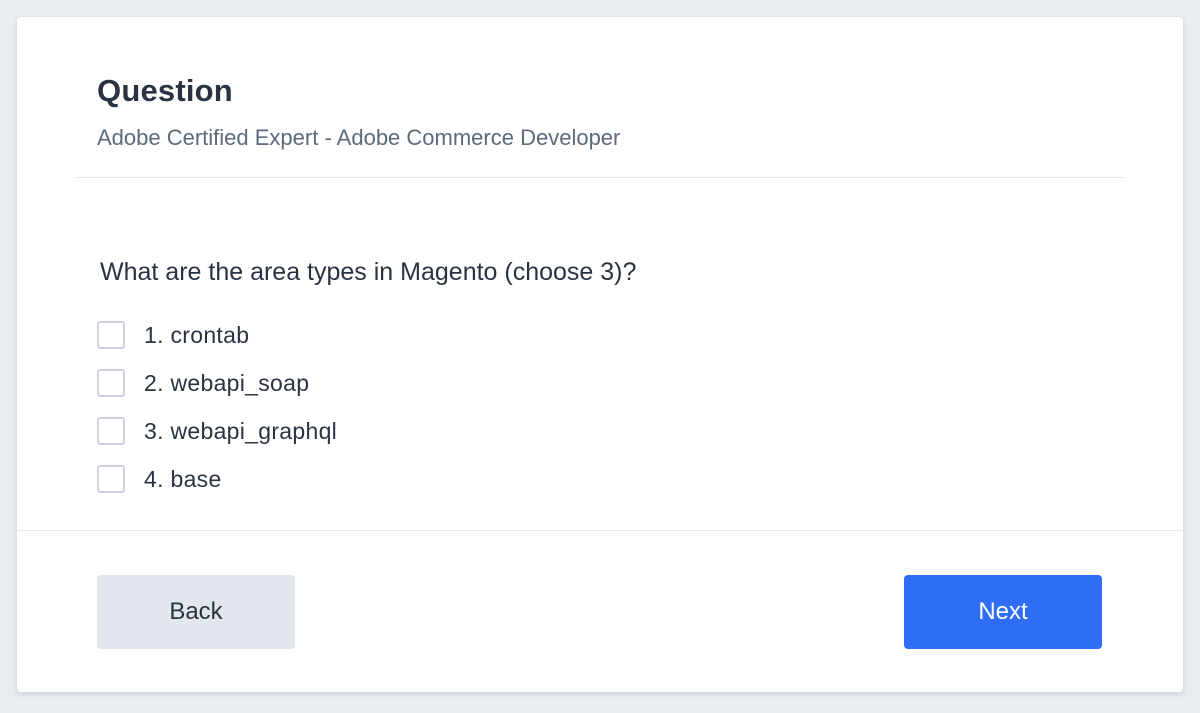  I want to click on answer-option-1: 1. crontab, so click(217, 335).